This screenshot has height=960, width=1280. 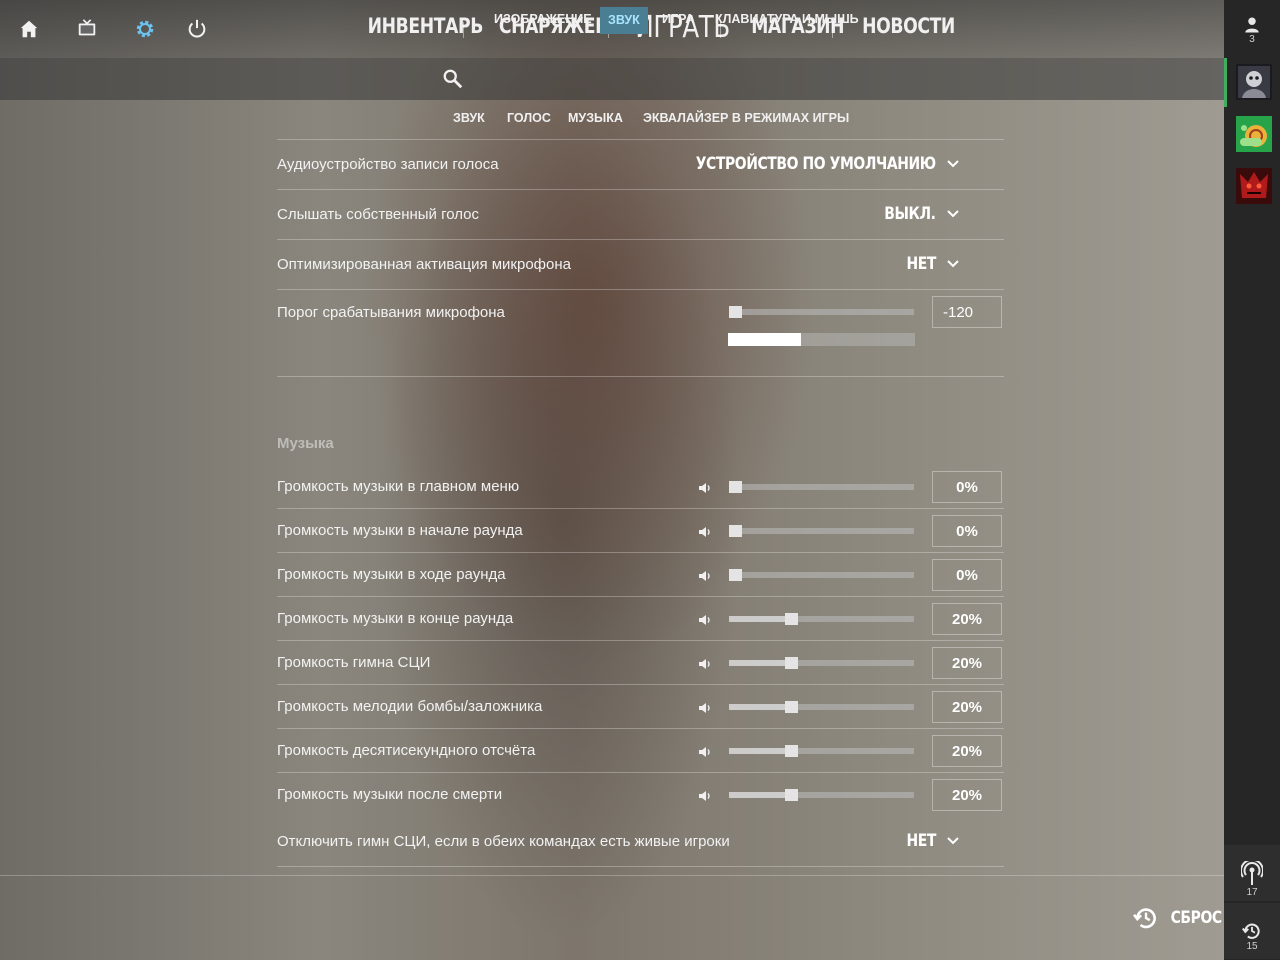 What do you see at coordinates (678, 19) in the screenshot?
I see `tab-game: ИГРА` at bounding box center [678, 19].